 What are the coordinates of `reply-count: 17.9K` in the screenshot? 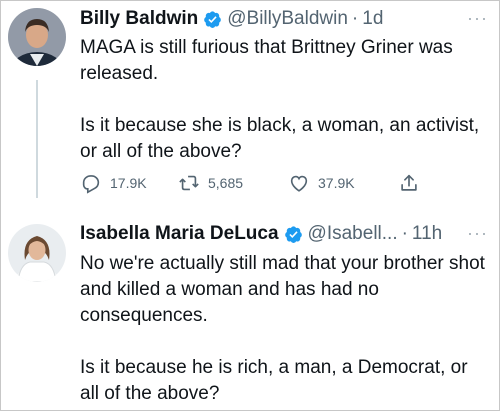 It's located at (128, 183).